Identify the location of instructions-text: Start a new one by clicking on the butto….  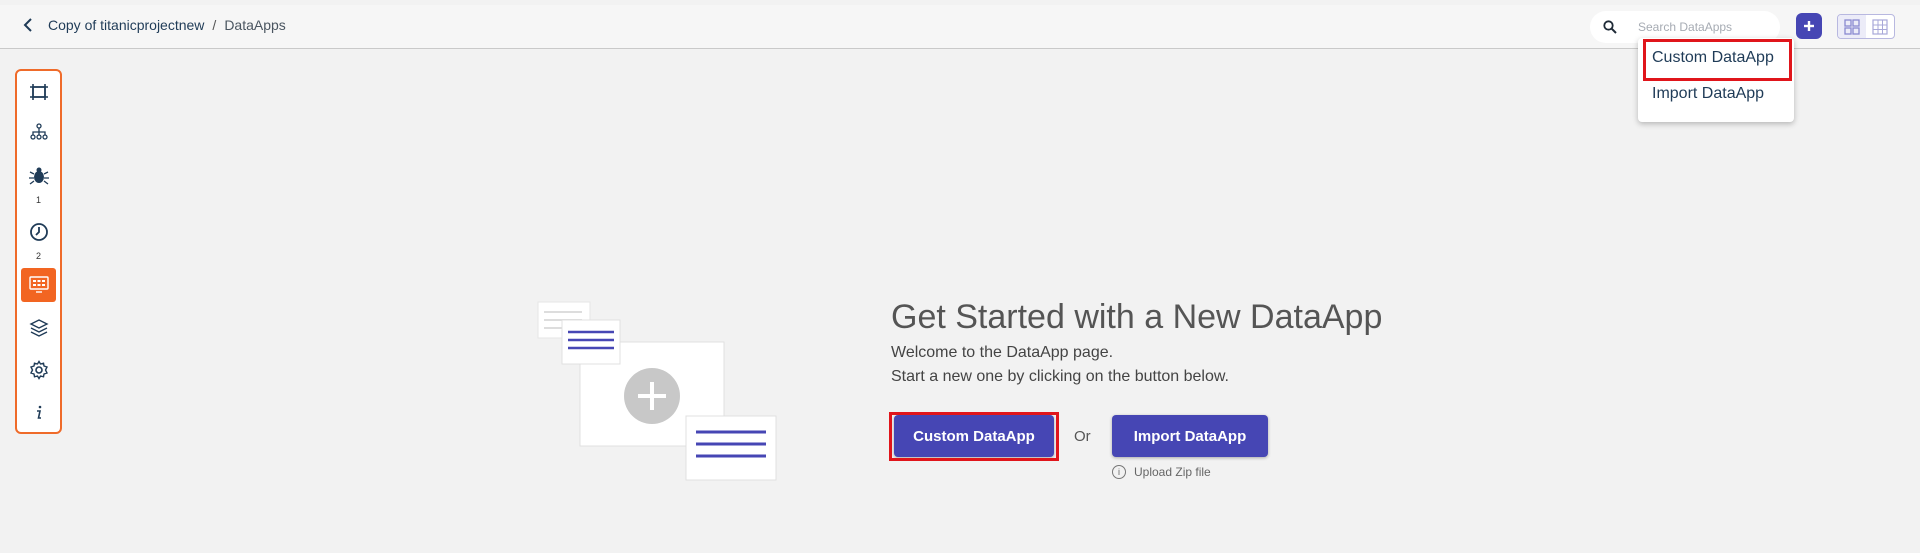
(1060, 376).